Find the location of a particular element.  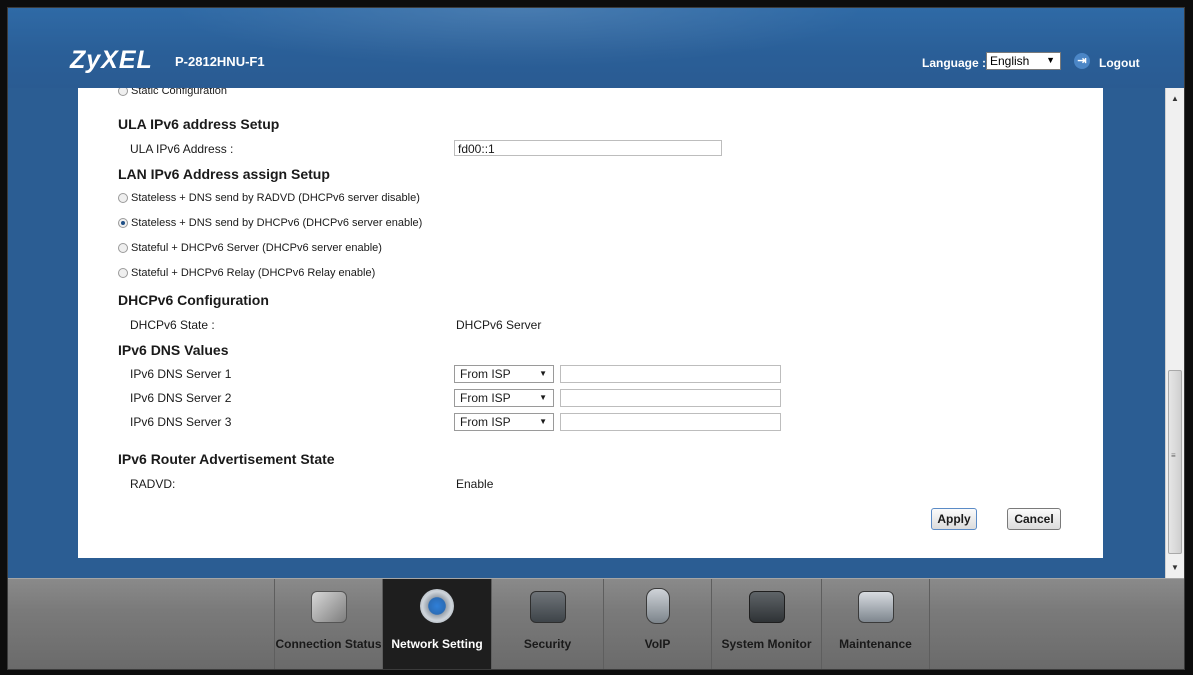

radio-label: Static Configuration is located at coordinates (179, 92).